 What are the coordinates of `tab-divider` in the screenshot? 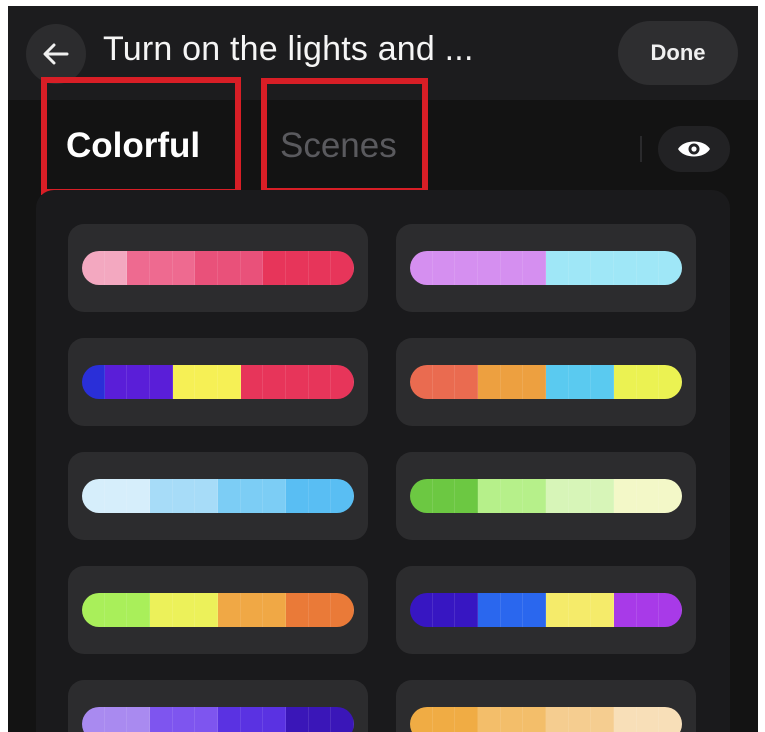 It's located at (641, 149).